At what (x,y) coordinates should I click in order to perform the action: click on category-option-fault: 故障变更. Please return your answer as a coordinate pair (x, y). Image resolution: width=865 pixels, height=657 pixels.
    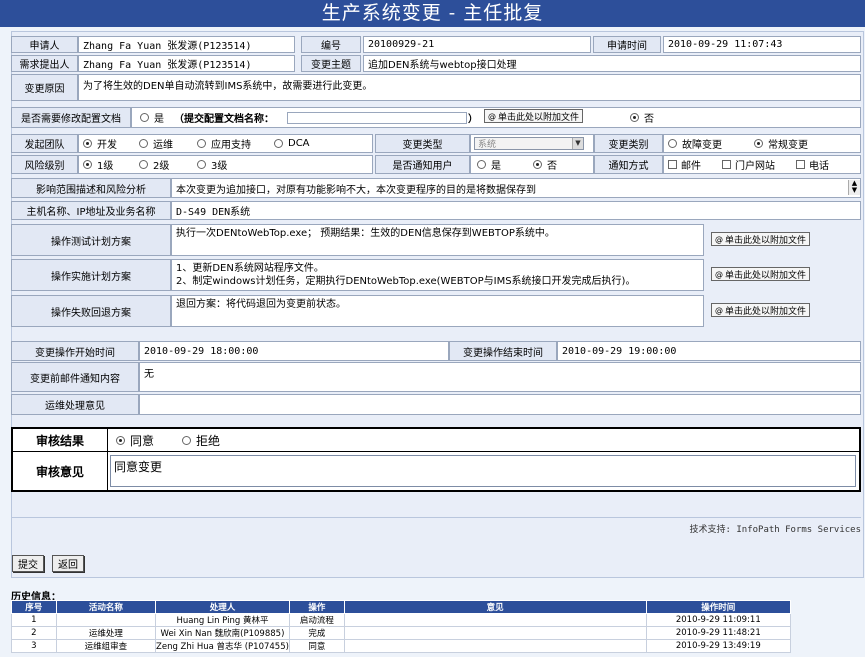
    Looking at the image, I should click on (695, 143).